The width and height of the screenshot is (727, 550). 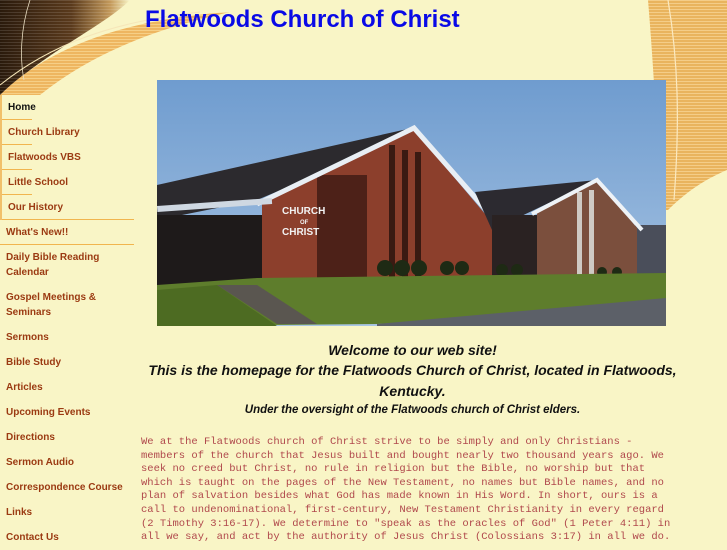 What do you see at coordinates (303, 211) in the screenshot?
I see `church-sign-text: CHURCH` at bounding box center [303, 211].